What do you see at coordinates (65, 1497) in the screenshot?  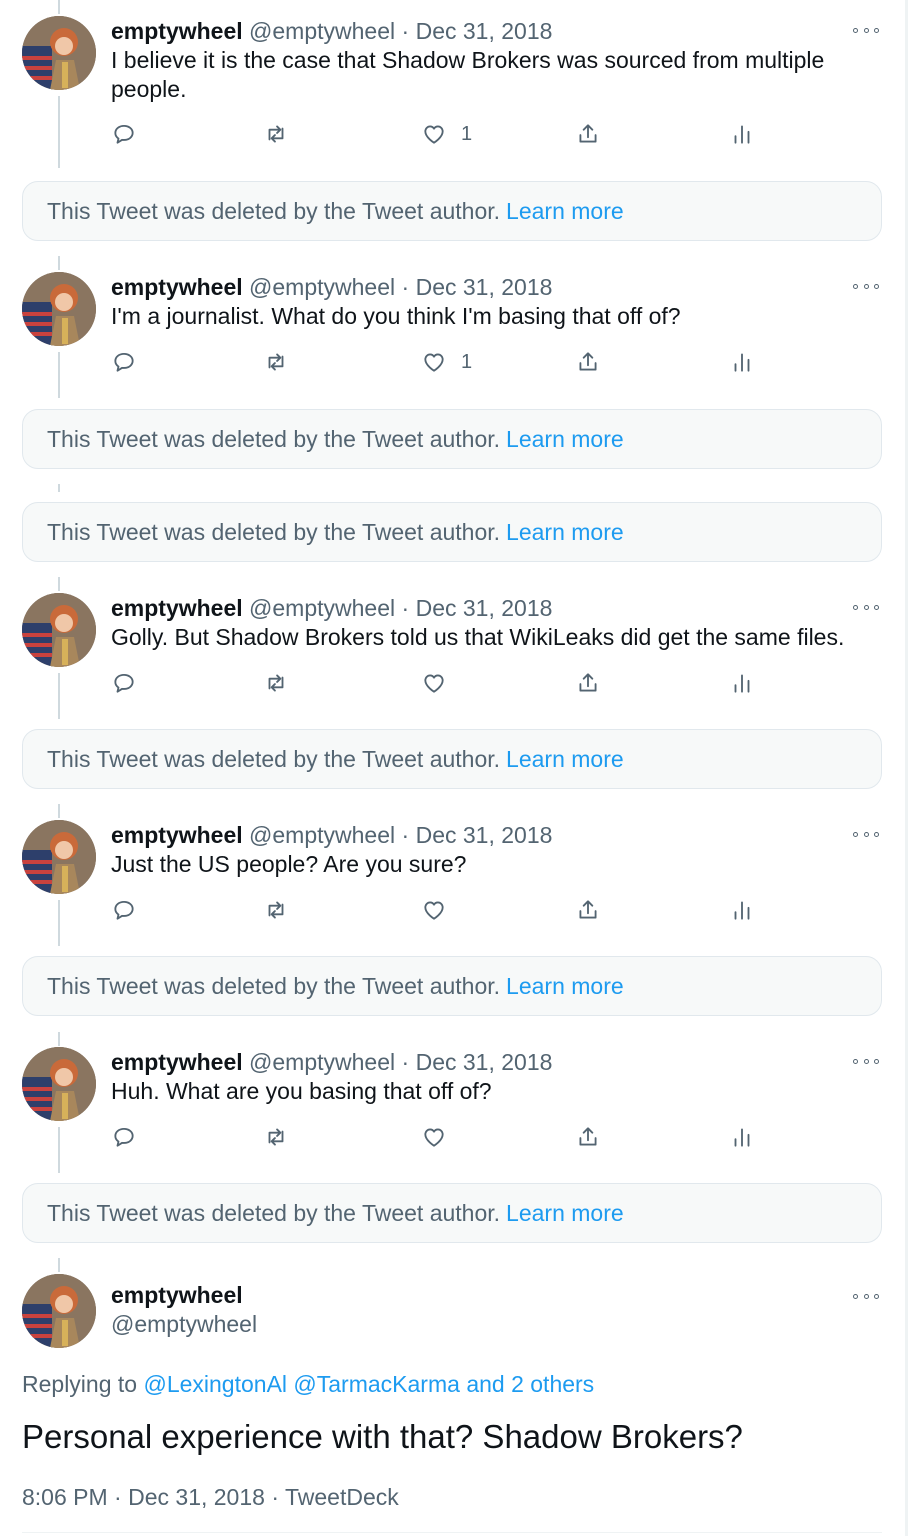 I see `tweet-time: 8:06 PM` at bounding box center [65, 1497].